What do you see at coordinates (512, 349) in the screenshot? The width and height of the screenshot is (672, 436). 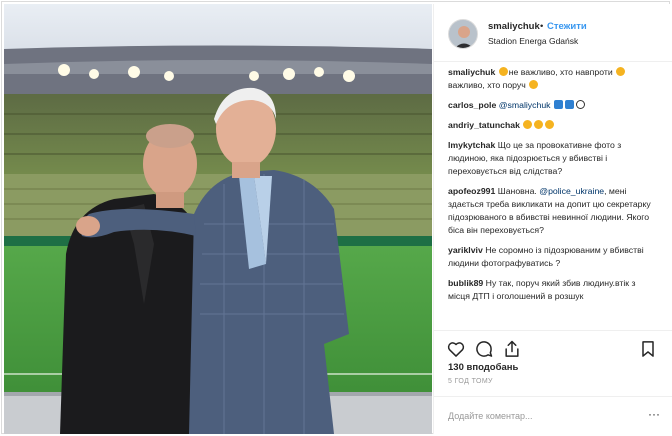 I see `share-icon` at bounding box center [512, 349].